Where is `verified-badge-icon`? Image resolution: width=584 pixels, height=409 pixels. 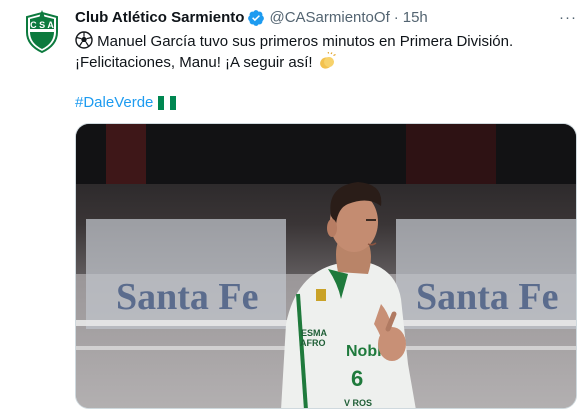 verified-badge-icon is located at coordinates (256, 18).